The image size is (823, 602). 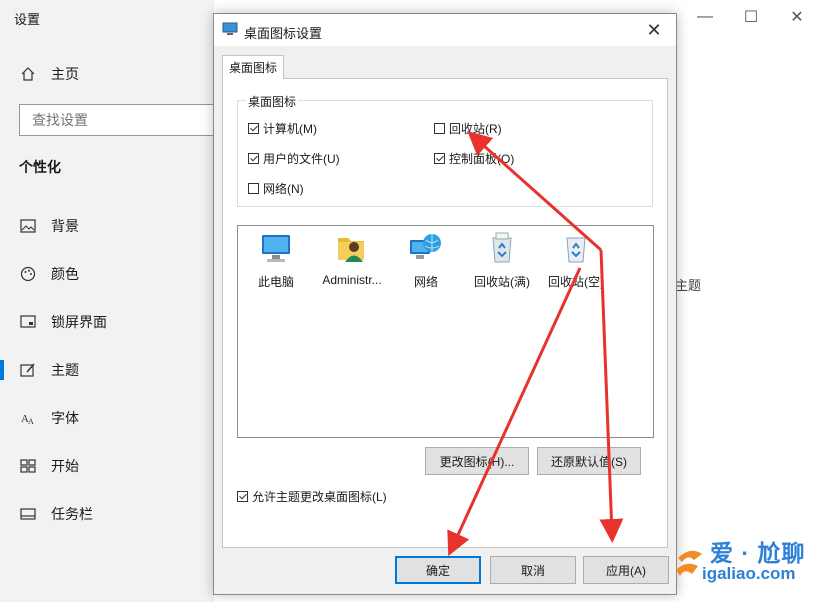 I want to click on checkbox-network-label: 网络(N), so click(x=283, y=188).